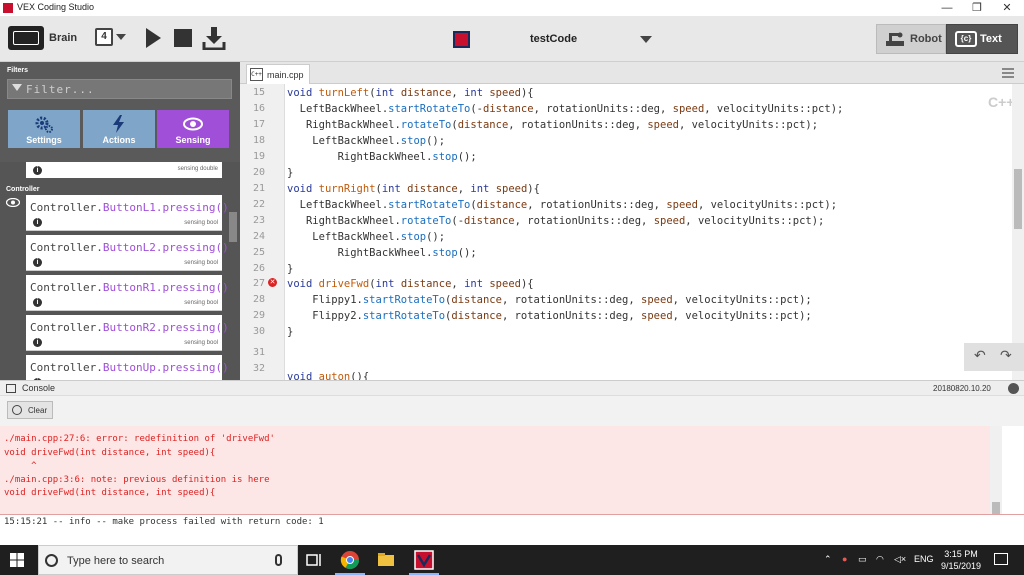 Image resolution: width=1024 pixels, height=575 pixels. What do you see at coordinates (926, 39) in the screenshot?
I see `robot-mode-label: Robot` at bounding box center [926, 39].